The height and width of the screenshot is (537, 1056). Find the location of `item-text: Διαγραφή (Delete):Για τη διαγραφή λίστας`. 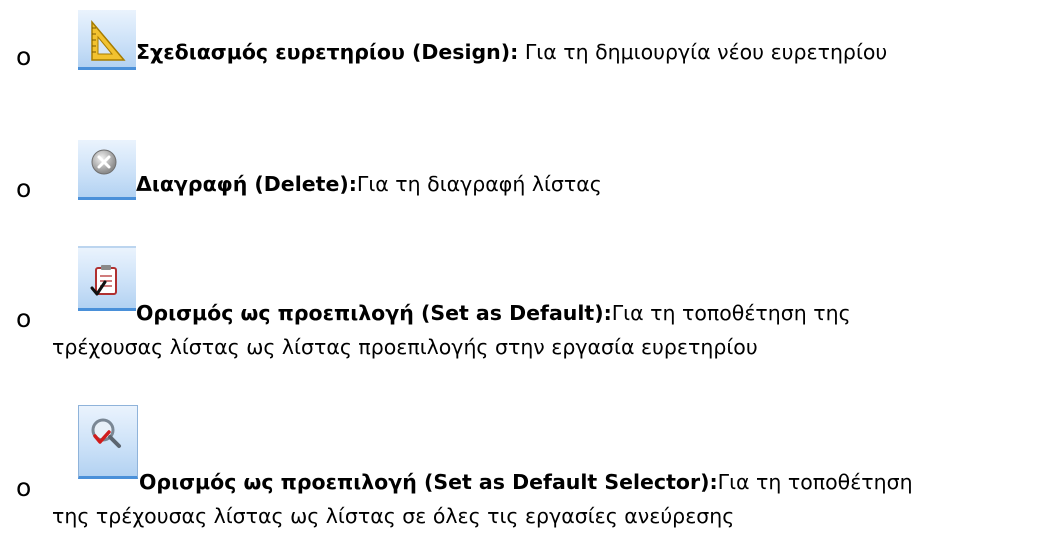

item-text: Διαγραφή (Delete):Για τη διαγραφή λίστας is located at coordinates (369, 184).